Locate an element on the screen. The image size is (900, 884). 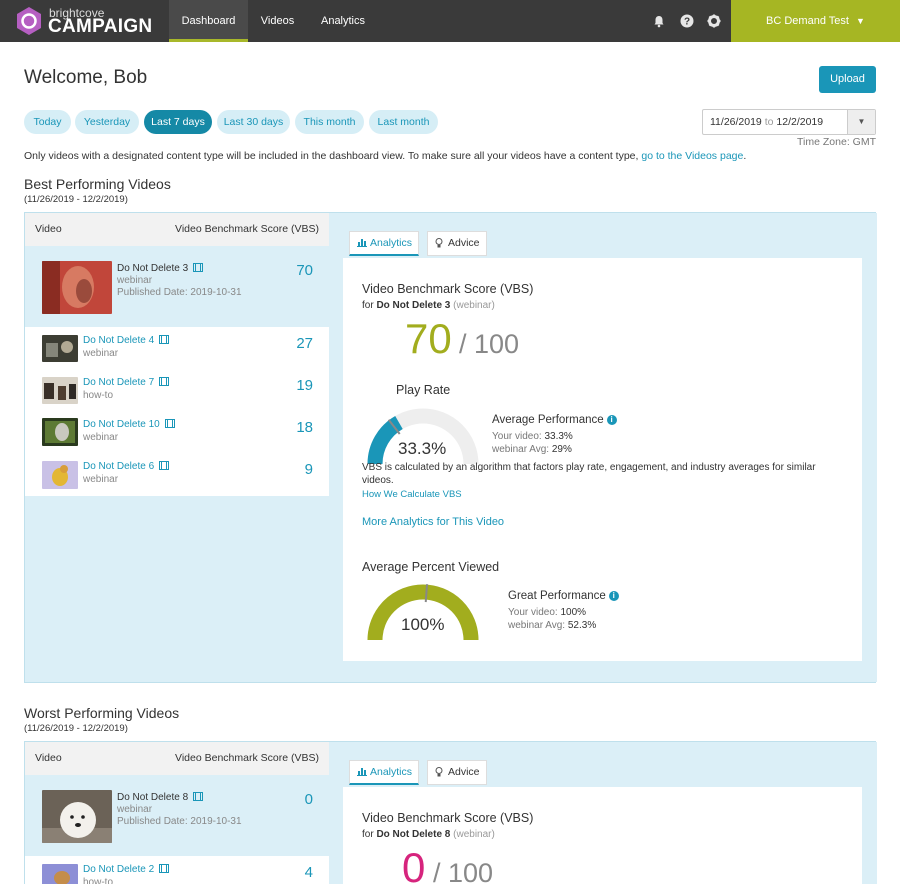
avg-label: webinar Avg: is located at coordinates (521, 449).